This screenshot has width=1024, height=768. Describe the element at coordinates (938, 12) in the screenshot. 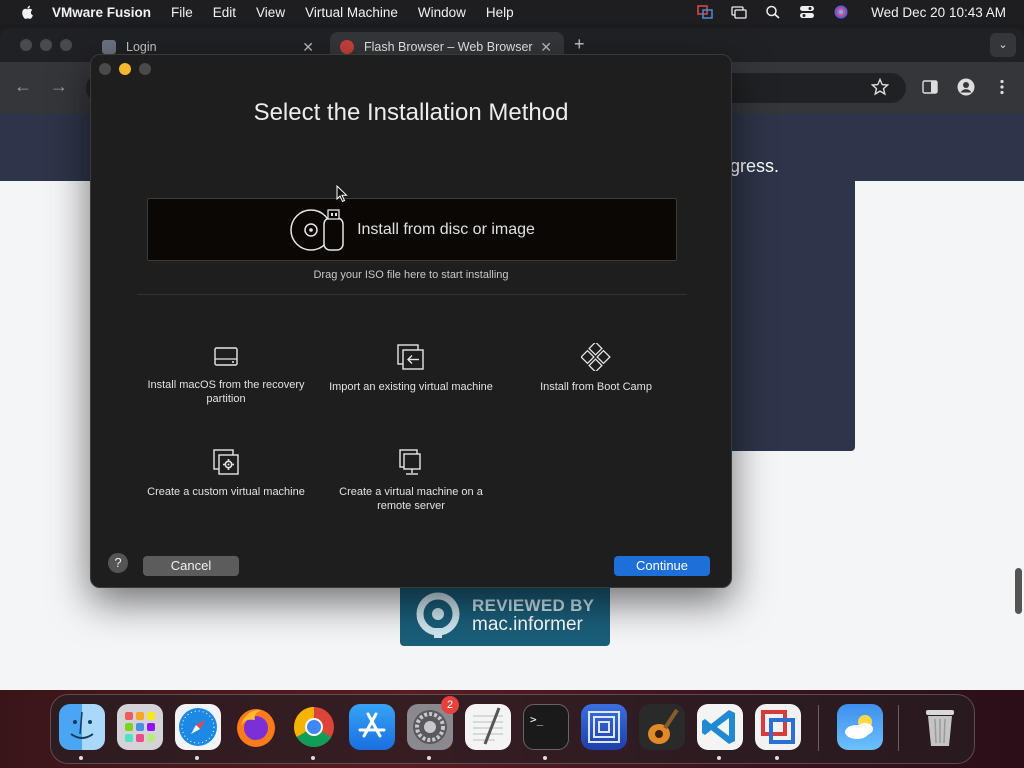

I see `menu-clock: Wed Dec 20 10:43 AM` at that location.